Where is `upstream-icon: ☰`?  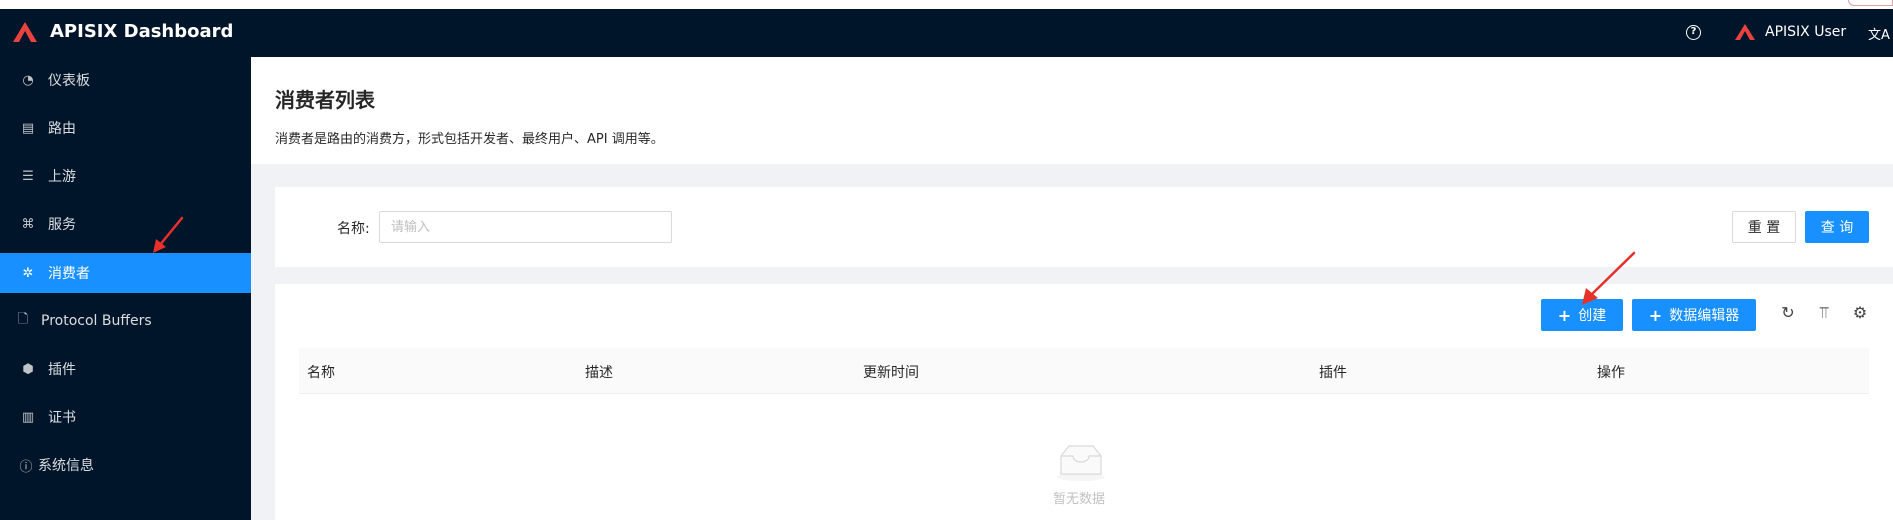
upstream-icon: ☰ is located at coordinates (28, 176).